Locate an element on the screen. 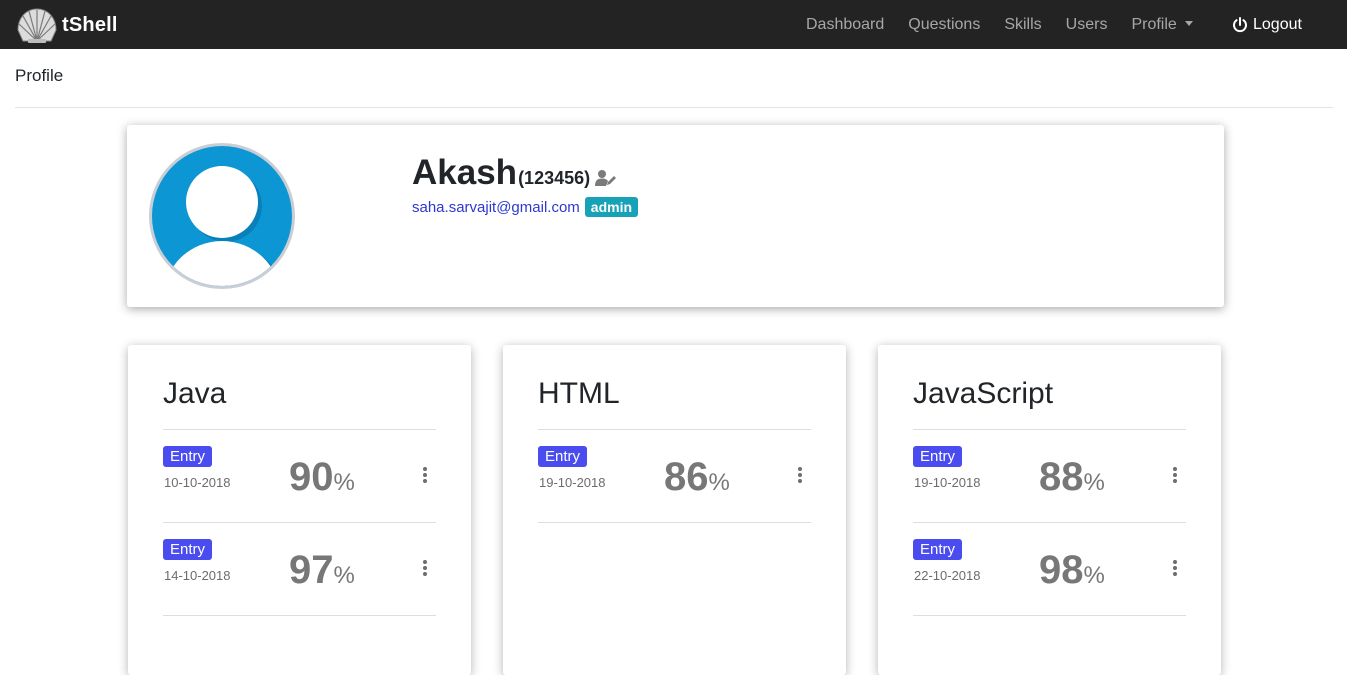 The height and width of the screenshot is (675, 1347). nav-profile-dropdown: Profile is located at coordinates (1162, 24).